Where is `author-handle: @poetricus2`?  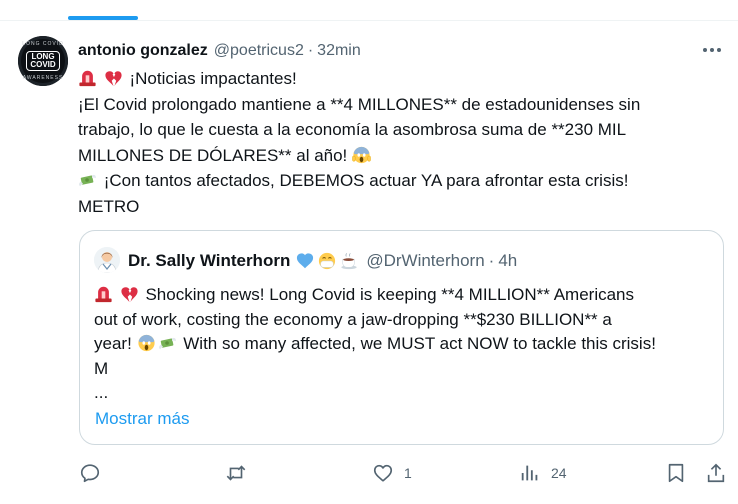
author-handle: @poetricus2 is located at coordinates (259, 51).